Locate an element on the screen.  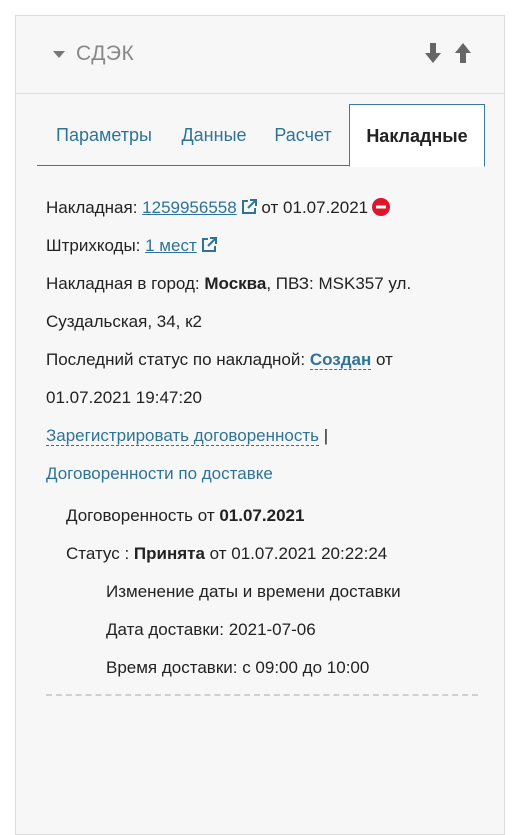
panel-header: СДЭК is located at coordinates (260, 55).